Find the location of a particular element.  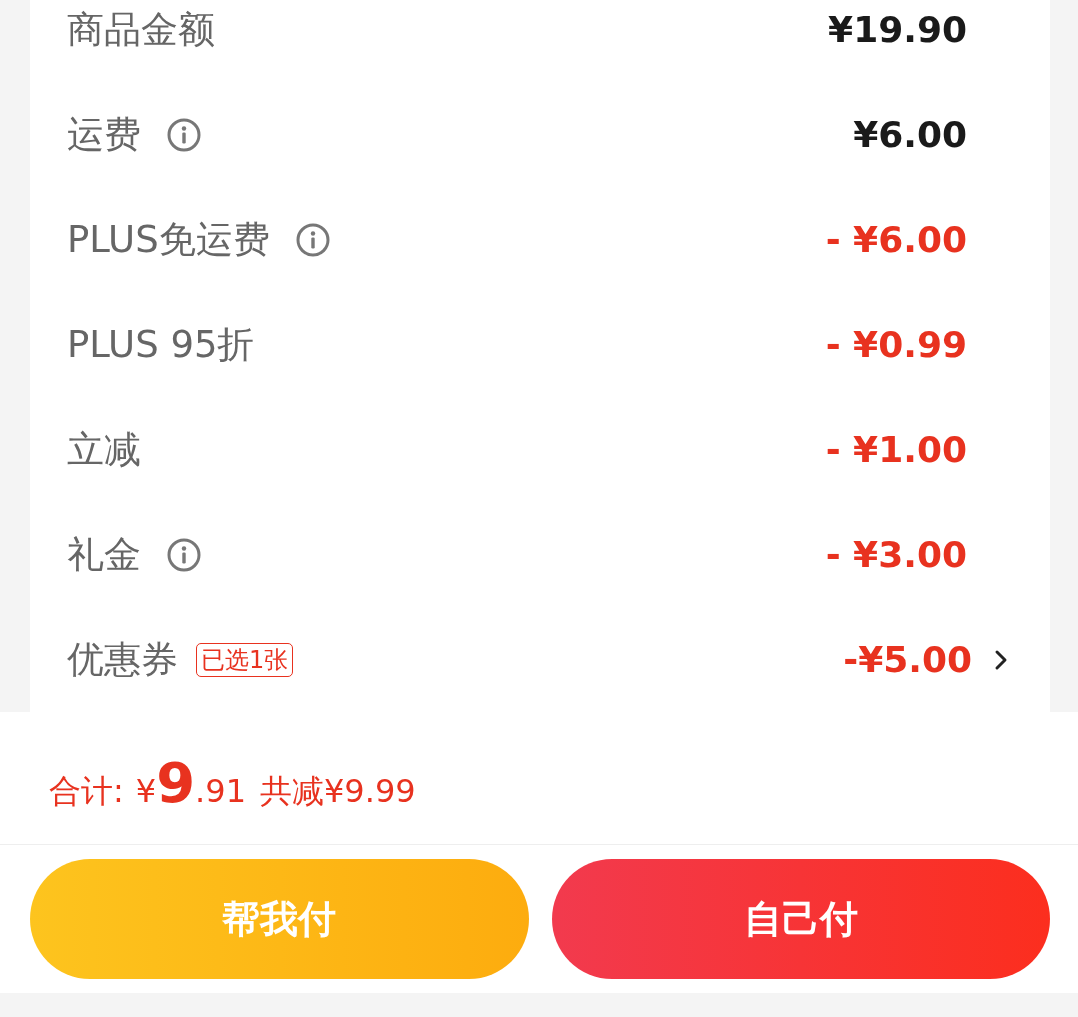

pay-button: 自己付 is located at coordinates (800, 919).